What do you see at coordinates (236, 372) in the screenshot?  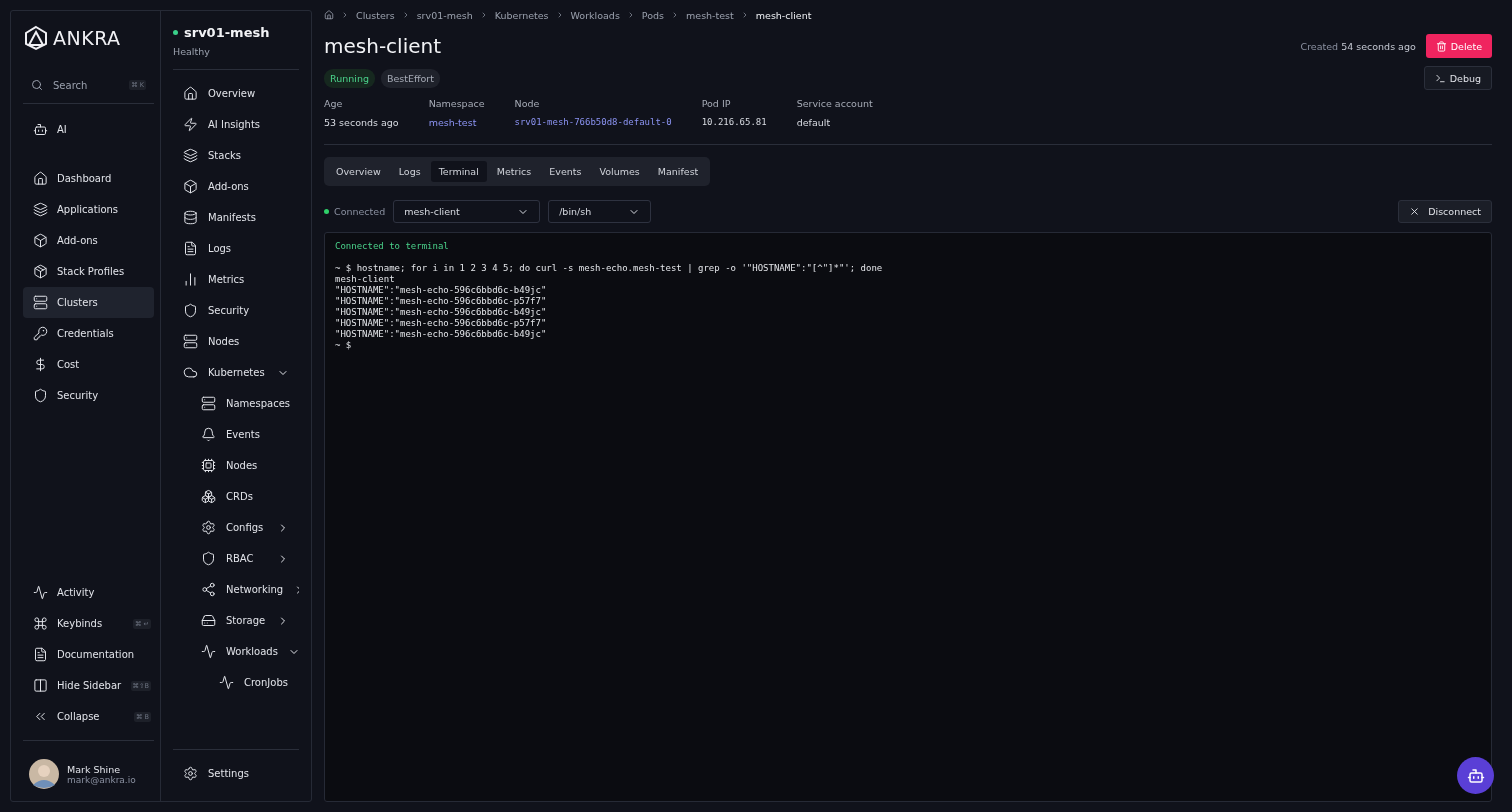 I see `nav-item: Kubernetes` at bounding box center [236, 372].